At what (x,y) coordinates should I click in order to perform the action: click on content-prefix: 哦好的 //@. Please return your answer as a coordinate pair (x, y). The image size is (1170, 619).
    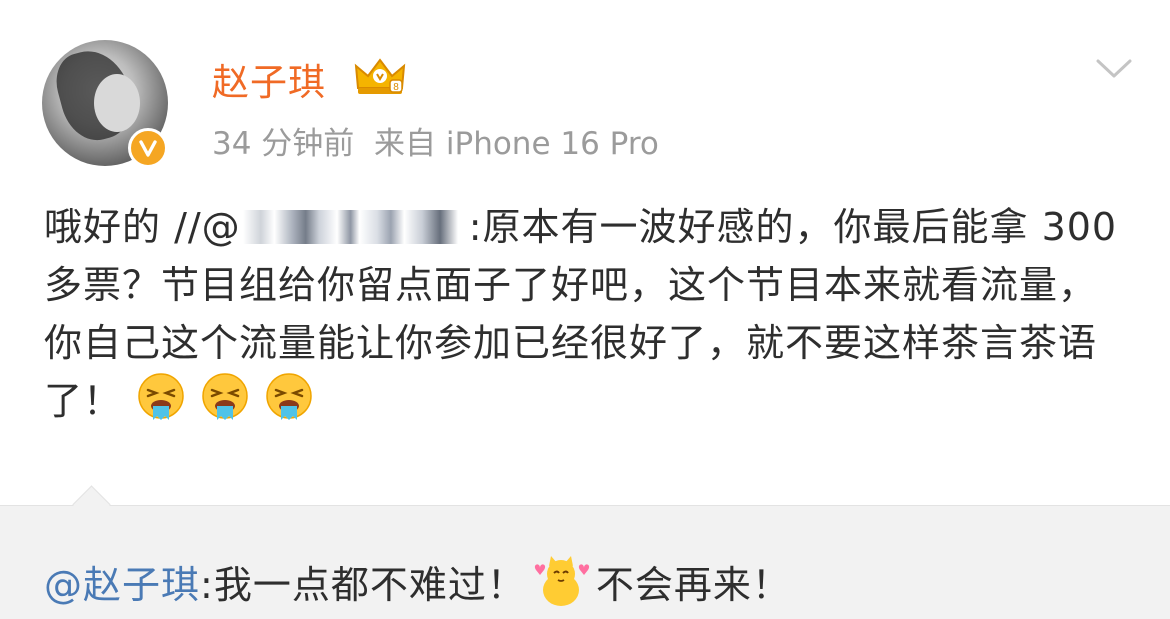
    Looking at the image, I should click on (142, 227).